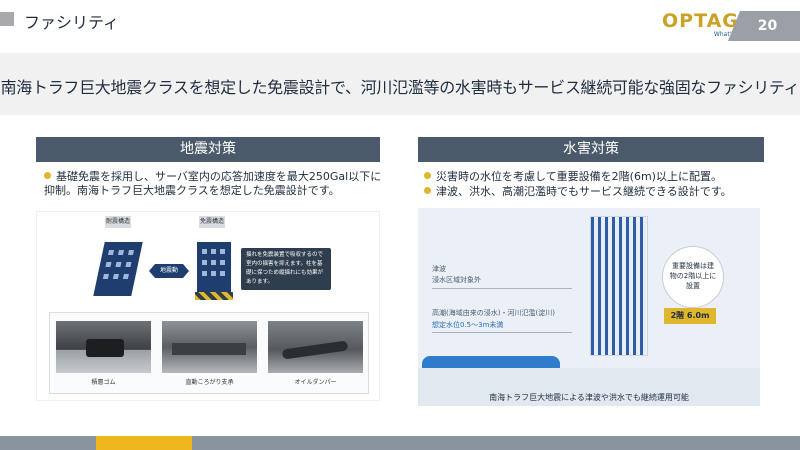 This screenshot has height=450, width=800. Describe the element at coordinates (767, 26) in the screenshot. I see `page-number: 20` at that location.